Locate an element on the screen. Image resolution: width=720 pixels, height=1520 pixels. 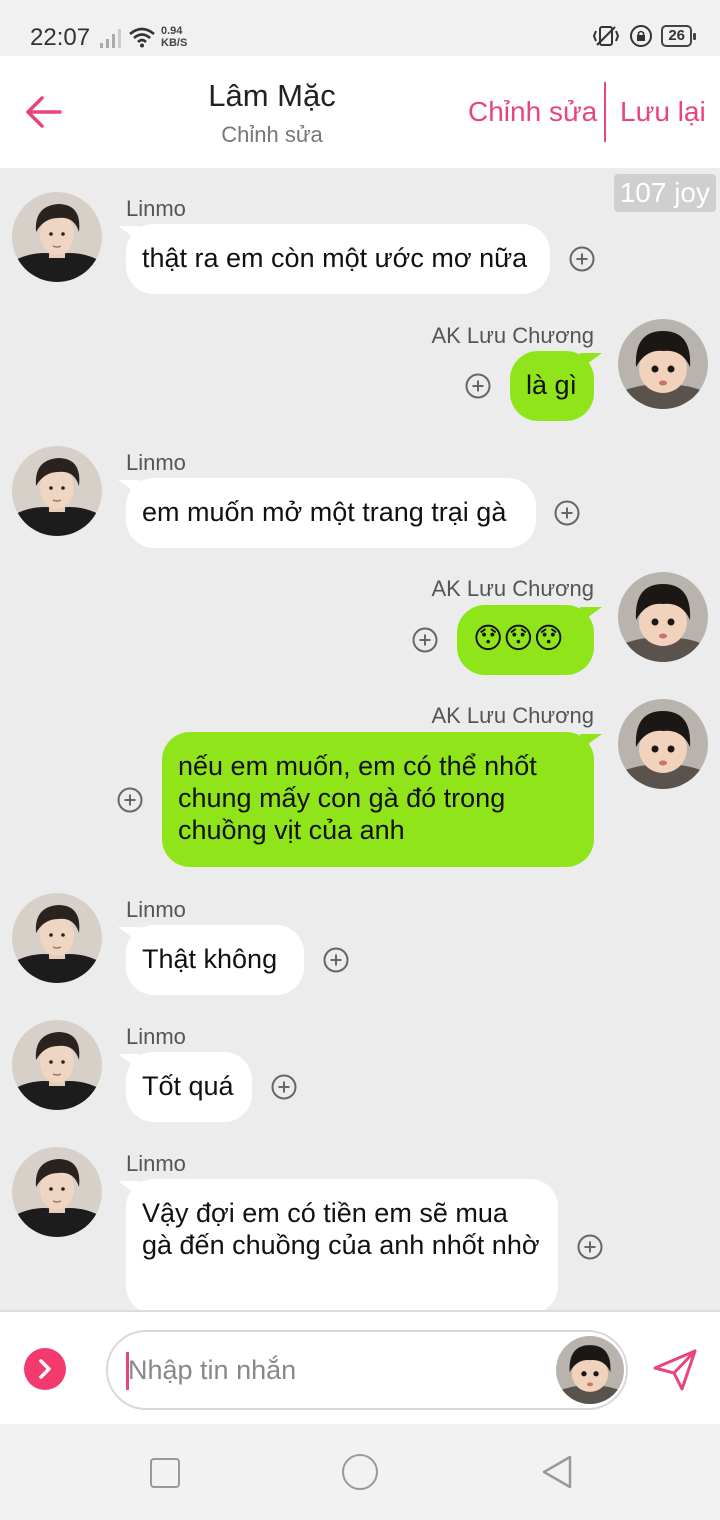
signal-icon is located at coordinates (110, 38).